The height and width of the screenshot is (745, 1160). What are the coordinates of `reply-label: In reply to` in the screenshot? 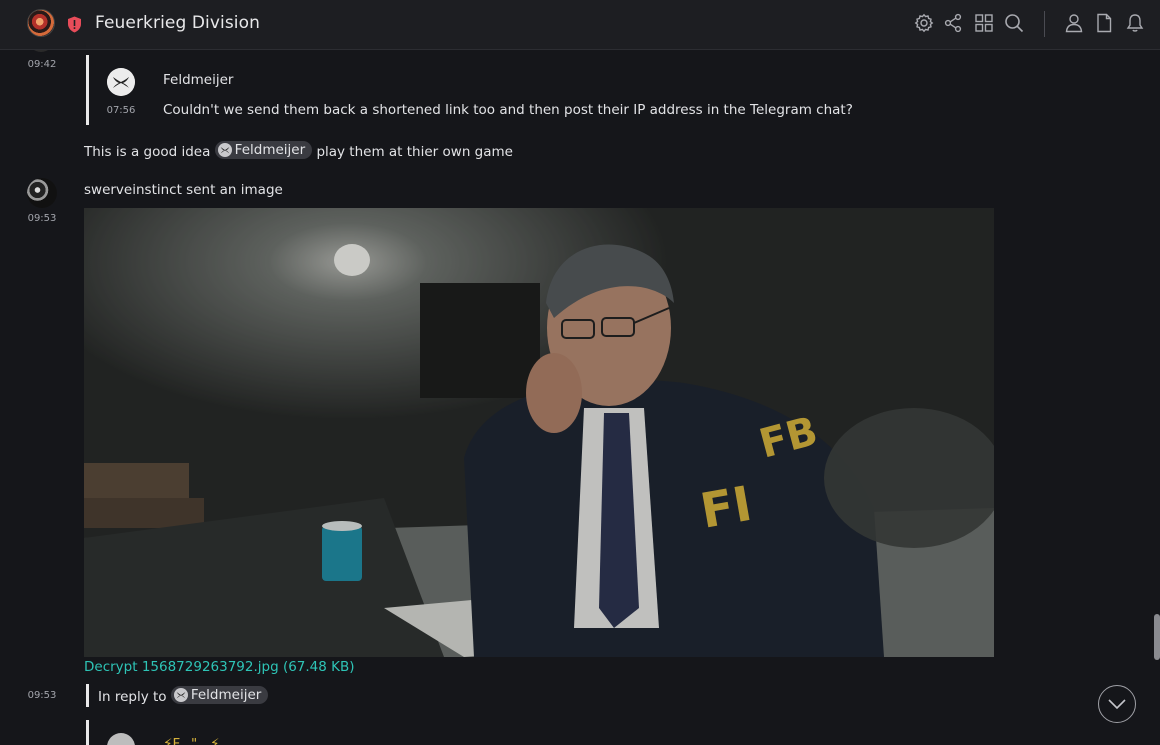 It's located at (132, 697).